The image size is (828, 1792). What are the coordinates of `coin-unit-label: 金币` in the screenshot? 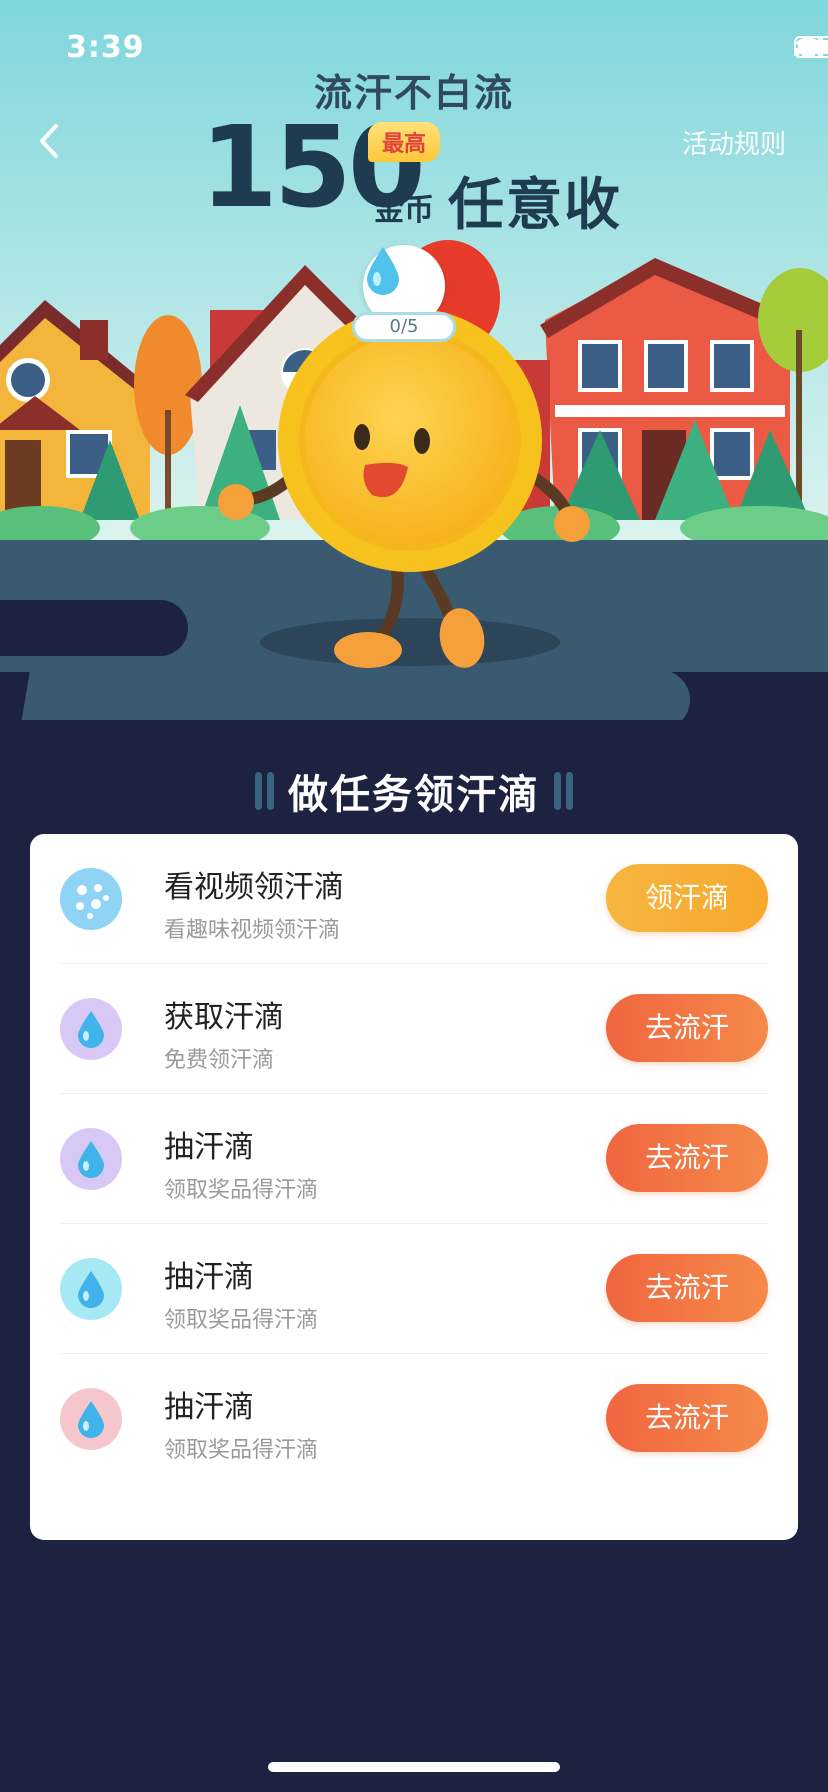 It's located at (404, 210).